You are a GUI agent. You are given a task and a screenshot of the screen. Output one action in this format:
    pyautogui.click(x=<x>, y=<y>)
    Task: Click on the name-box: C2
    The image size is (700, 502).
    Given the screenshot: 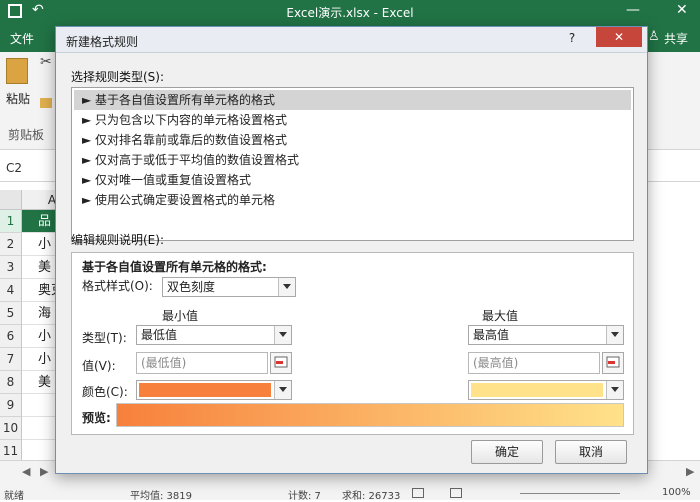 What is the action you would take?
    pyautogui.click(x=14, y=168)
    